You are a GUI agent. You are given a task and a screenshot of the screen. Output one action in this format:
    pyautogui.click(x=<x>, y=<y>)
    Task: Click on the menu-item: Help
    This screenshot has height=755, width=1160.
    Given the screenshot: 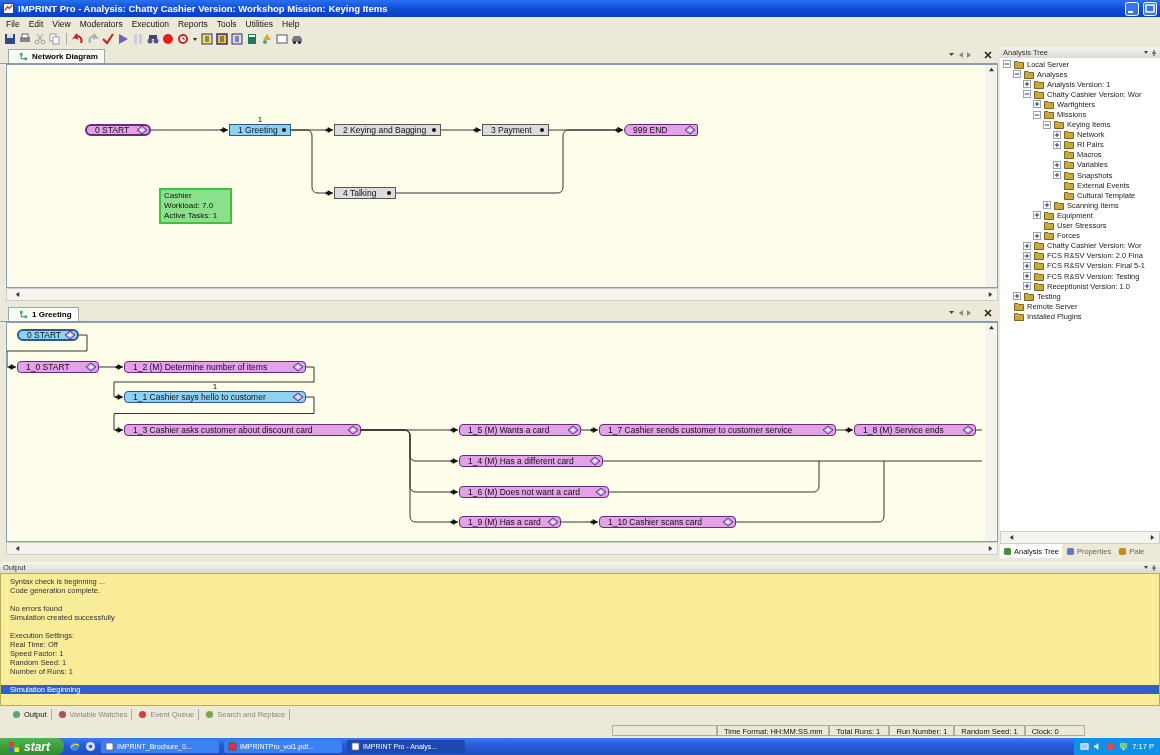 What is the action you would take?
    pyautogui.click(x=291, y=23)
    